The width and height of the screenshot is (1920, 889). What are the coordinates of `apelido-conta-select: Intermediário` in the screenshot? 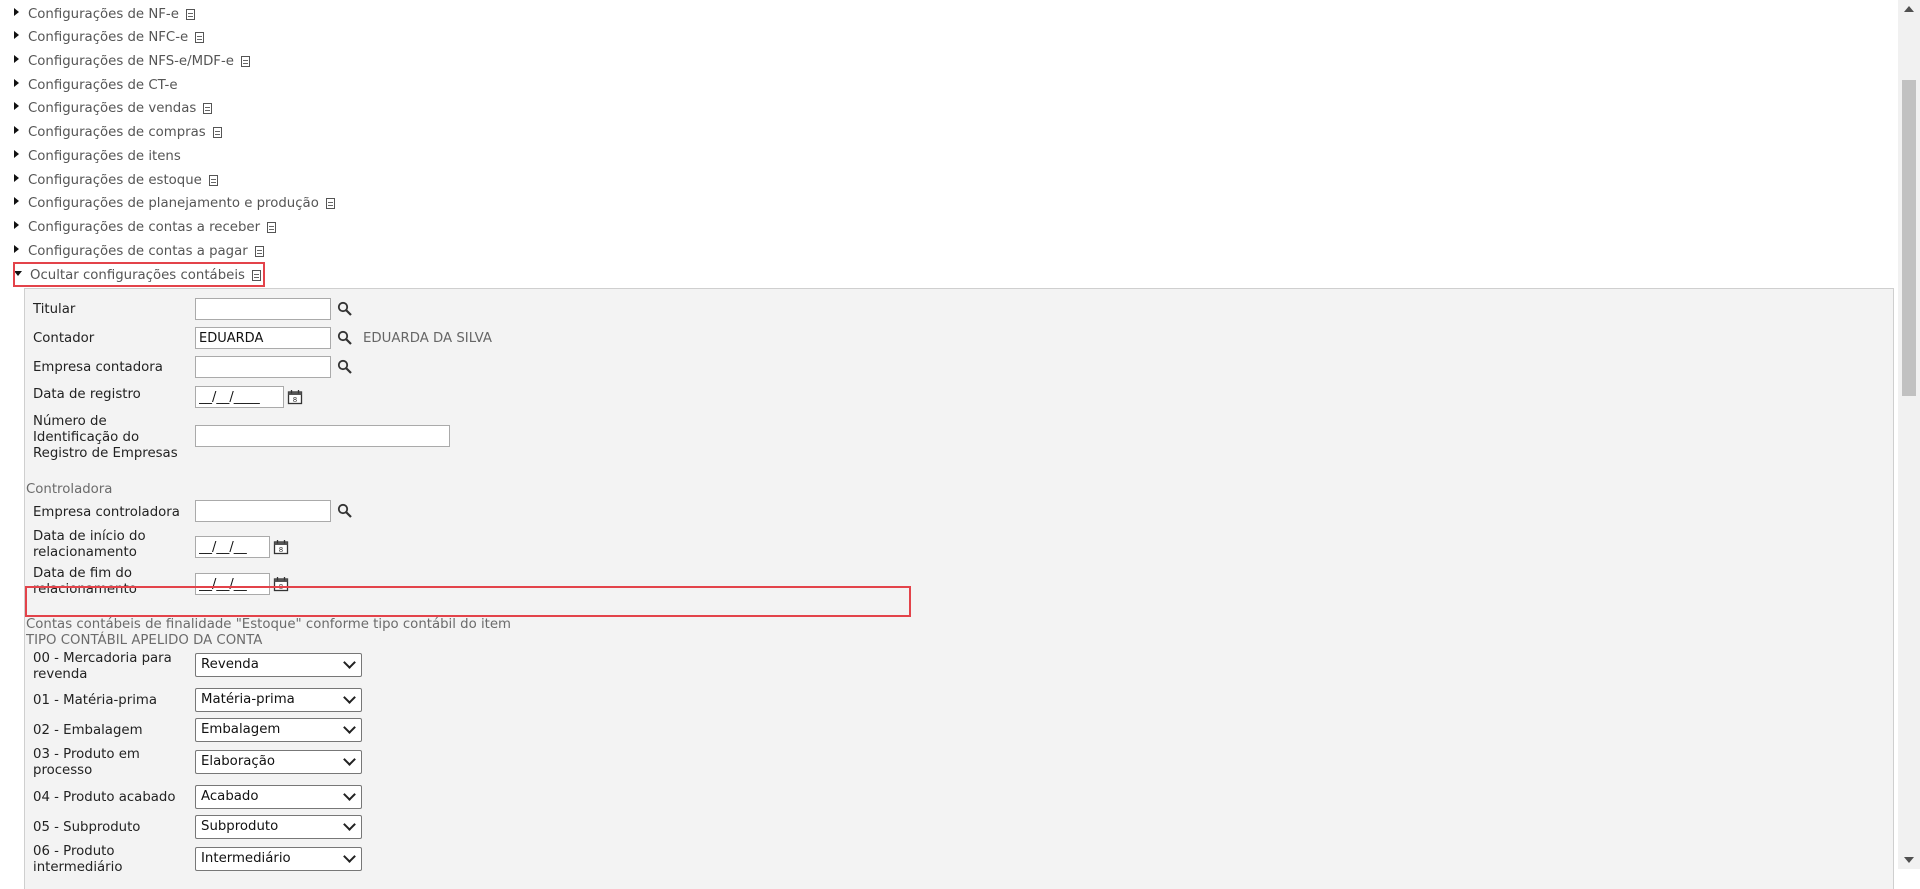 It's located at (278, 859).